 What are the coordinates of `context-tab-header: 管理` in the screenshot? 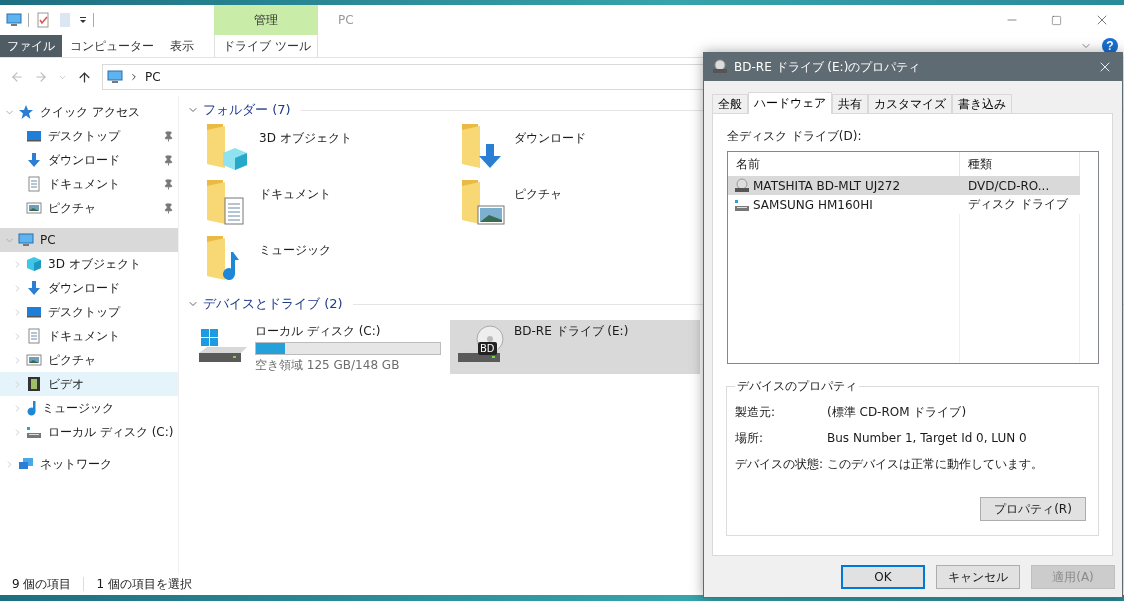 It's located at (266, 20).